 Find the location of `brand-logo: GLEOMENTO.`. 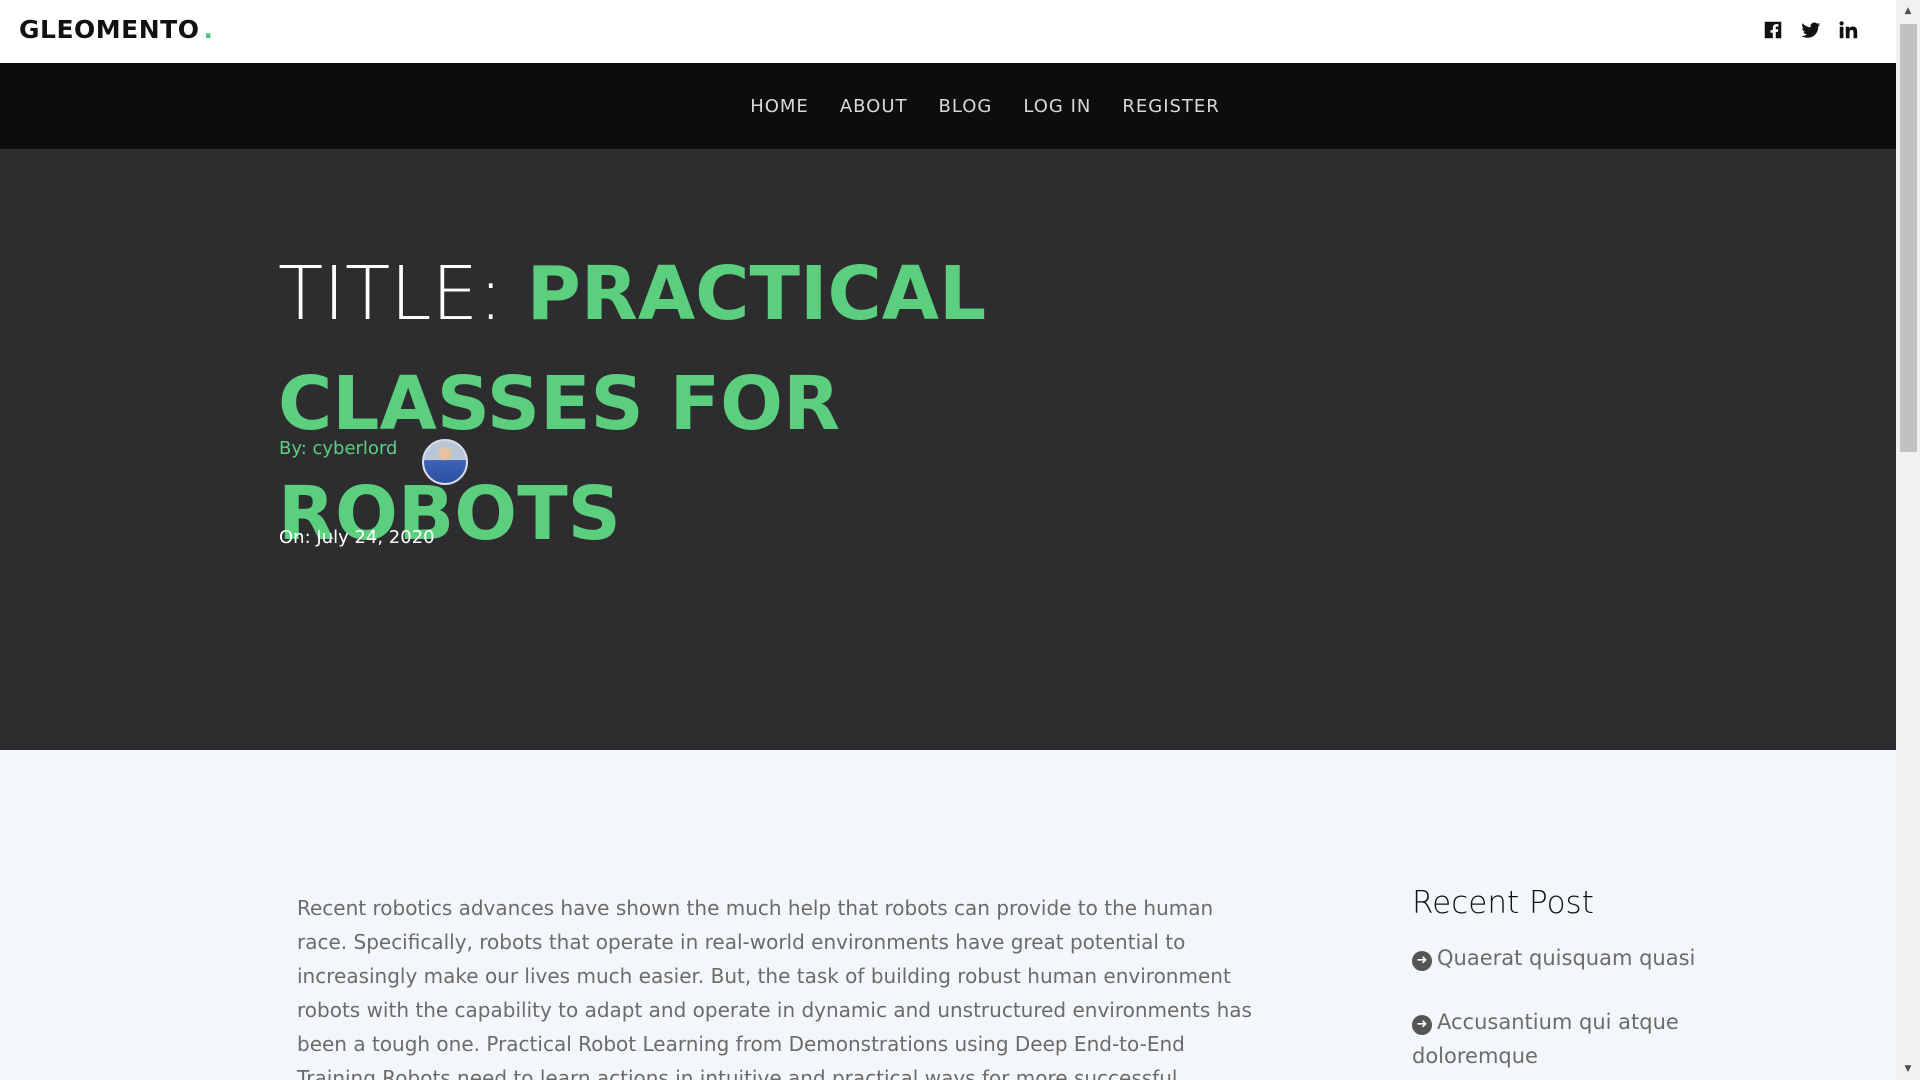

brand-logo: GLEOMENTO. is located at coordinates (116, 29).